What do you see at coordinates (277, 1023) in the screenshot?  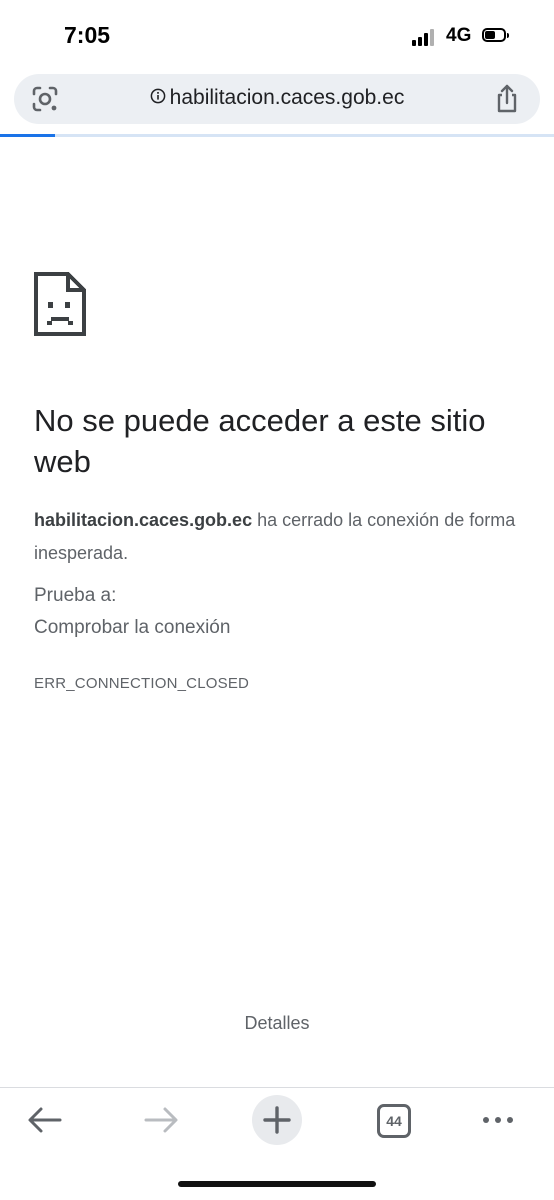 I see `details-button: Detalles` at bounding box center [277, 1023].